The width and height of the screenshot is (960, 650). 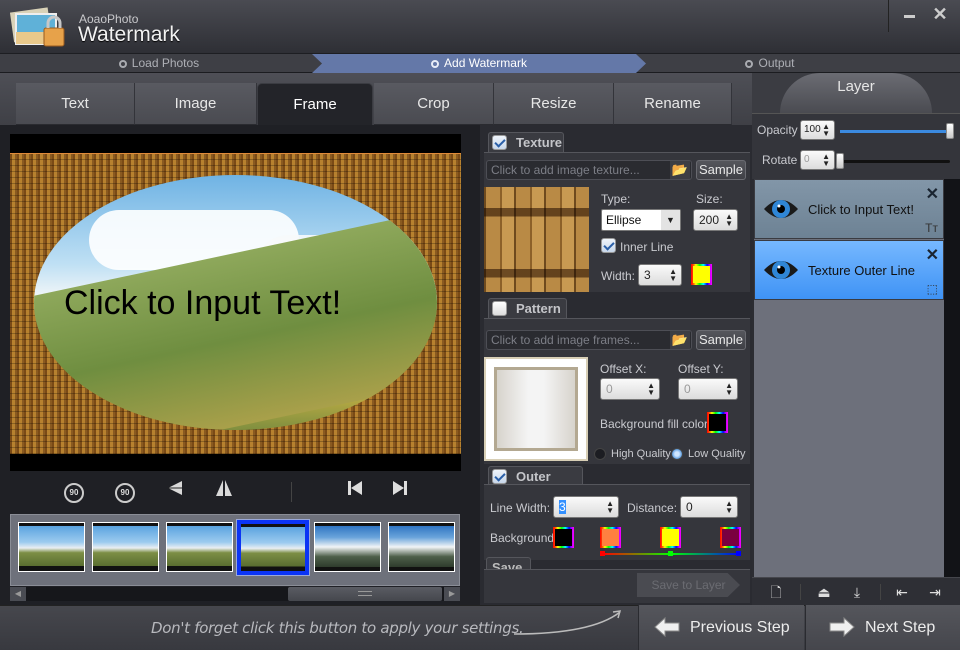 What do you see at coordinates (701, 274) in the screenshot?
I see `inner-line-color-swatch` at bounding box center [701, 274].